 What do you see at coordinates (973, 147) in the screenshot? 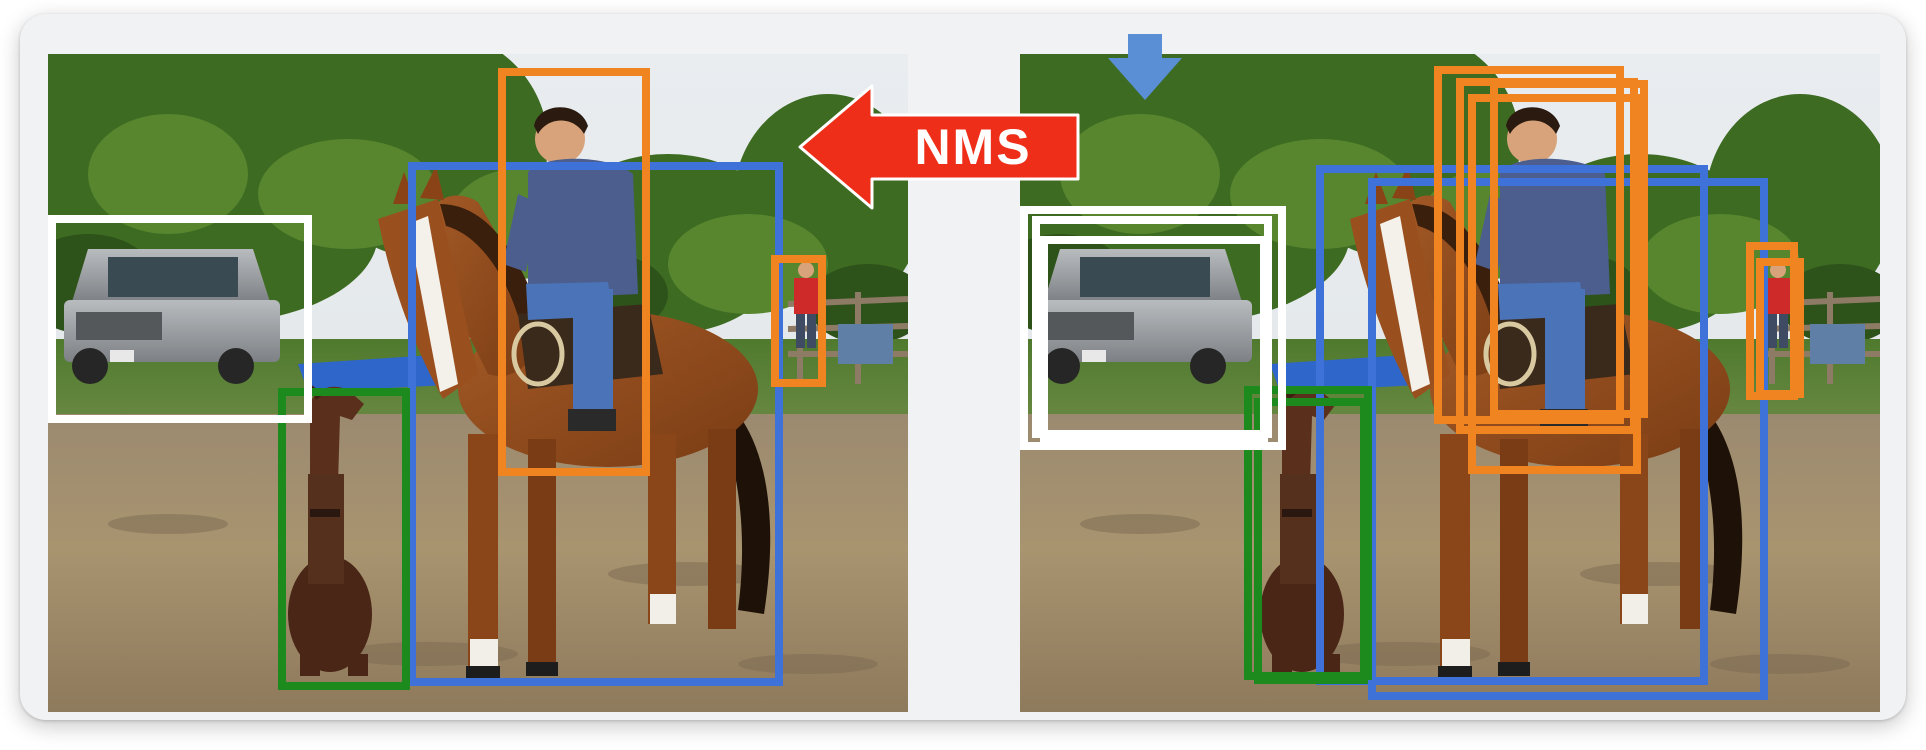
I see `nms-label: NMS` at bounding box center [973, 147].